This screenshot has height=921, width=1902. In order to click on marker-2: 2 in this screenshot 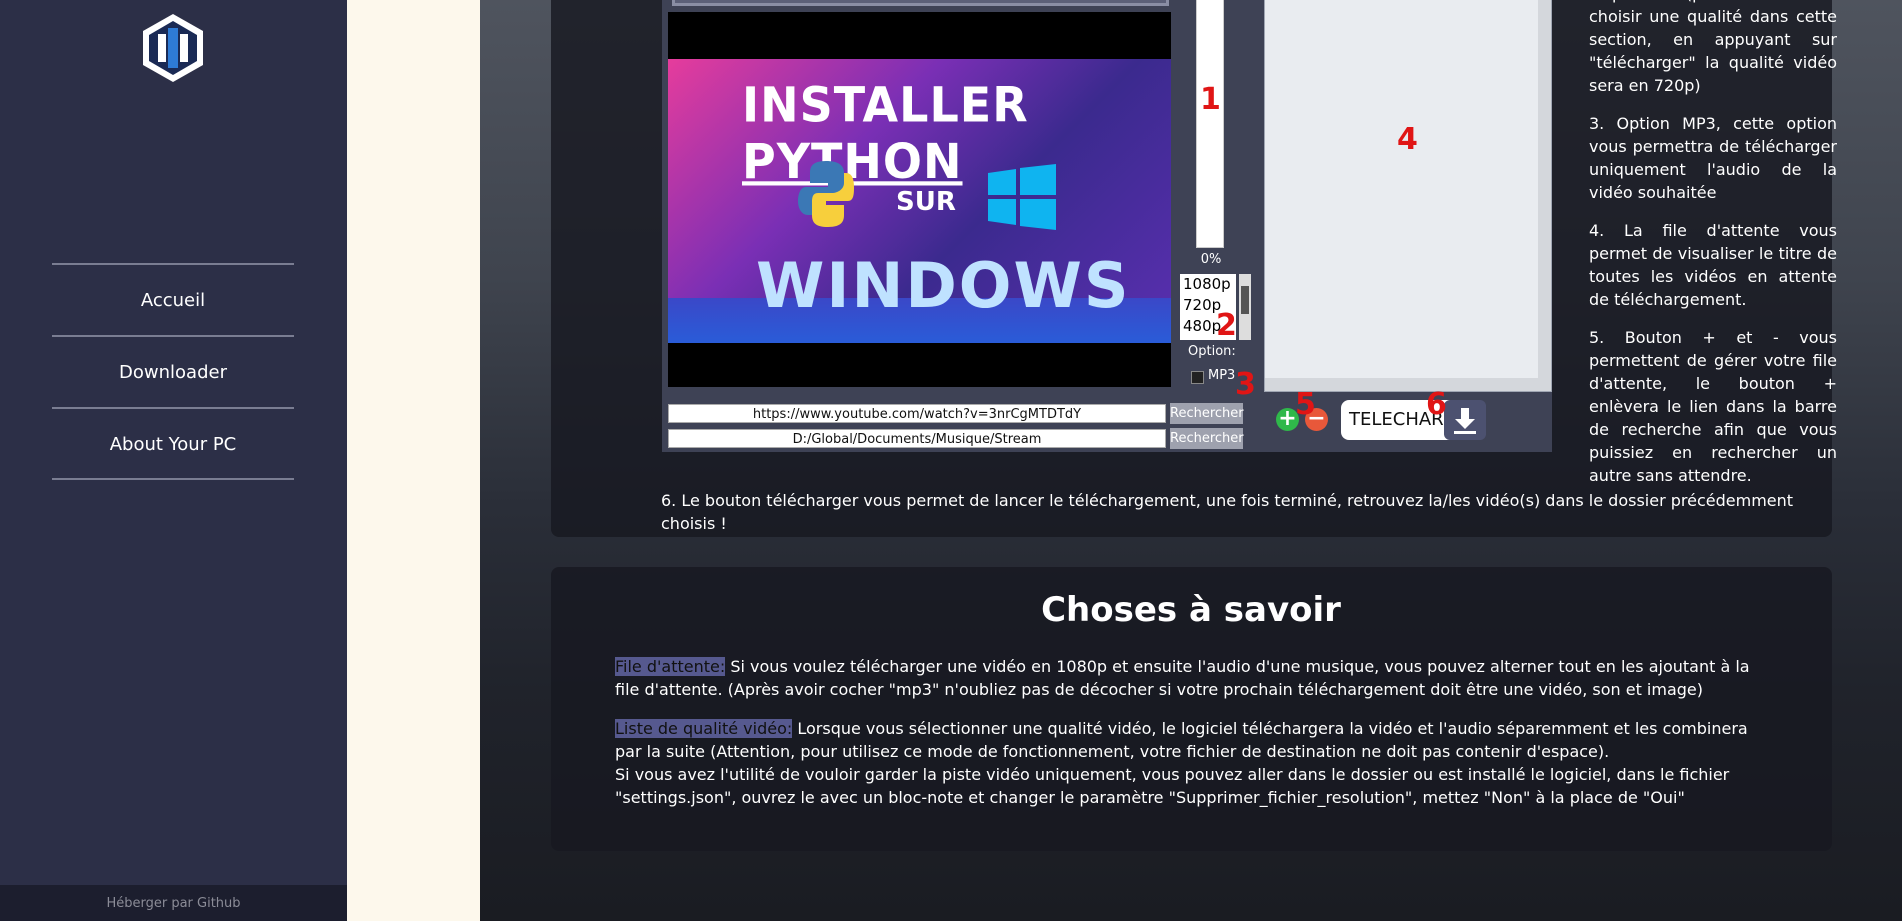, I will do `click(1226, 325)`.